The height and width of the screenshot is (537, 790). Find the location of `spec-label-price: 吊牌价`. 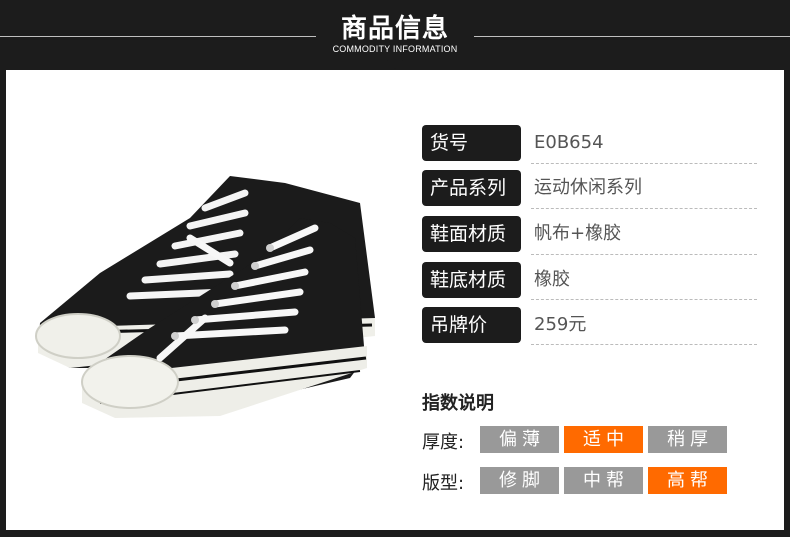

spec-label-price: 吊牌价 is located at coordinates (471, 325).